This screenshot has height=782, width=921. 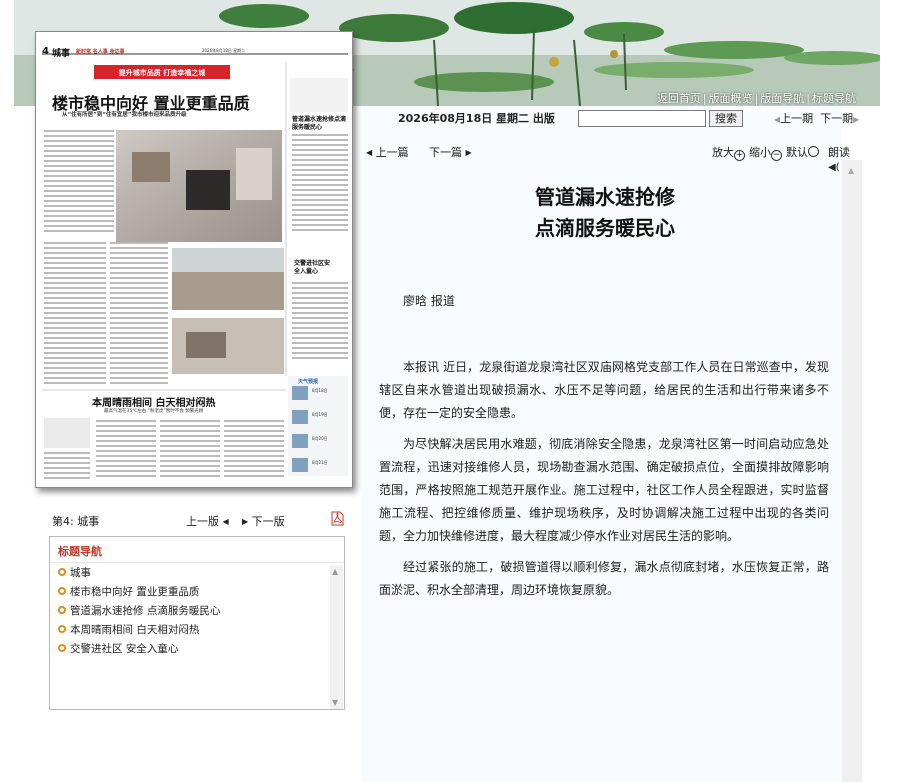 What do you see at coordinates (605, 197) in the screenshot?
I see `article-title-line1: 管道漏水速抢修` at bounding box center [605, 197].